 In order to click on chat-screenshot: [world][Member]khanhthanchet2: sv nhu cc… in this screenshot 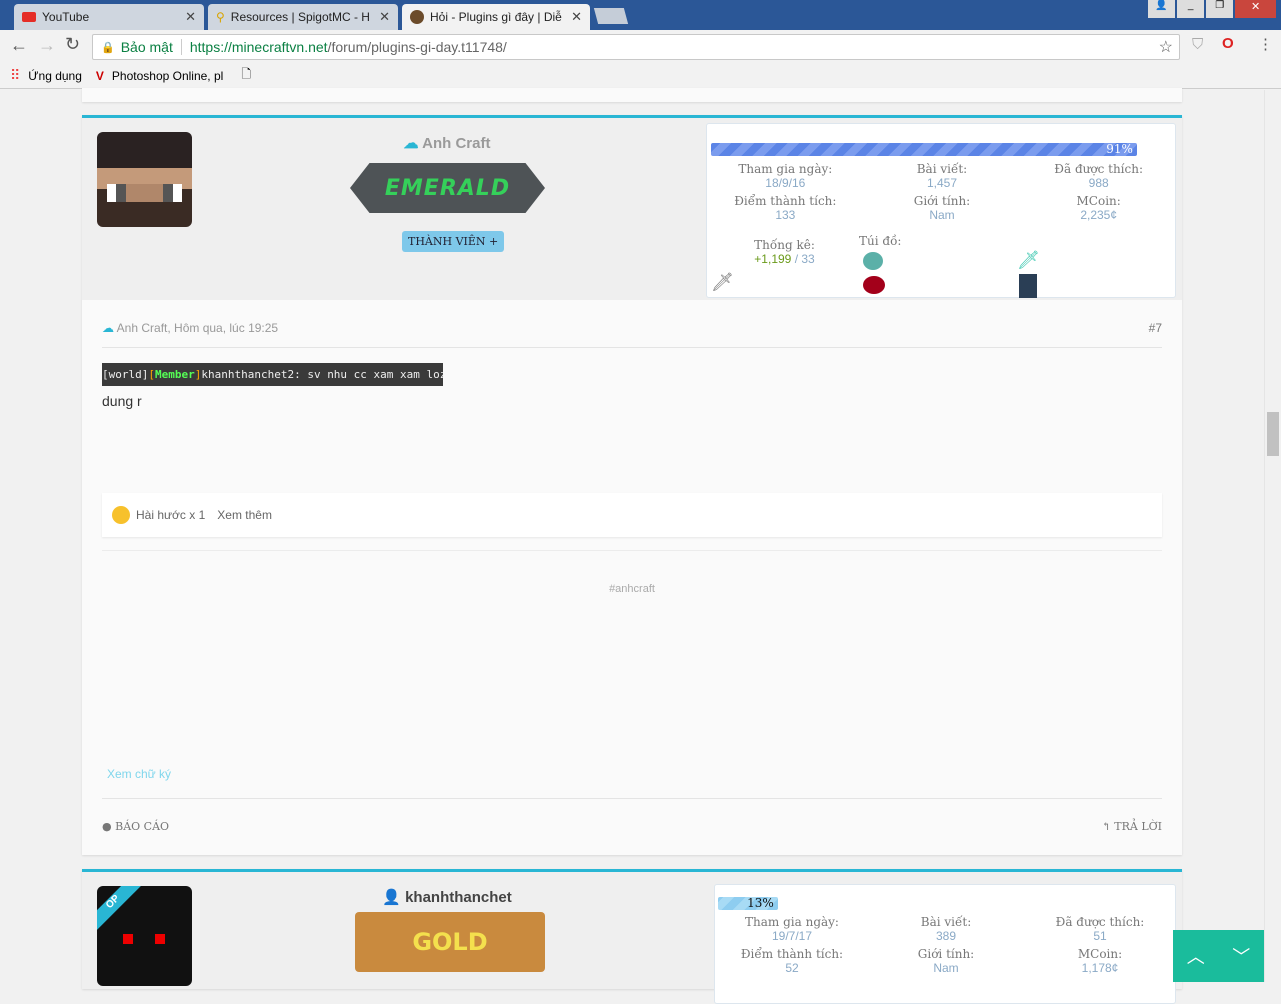, I will do `click(272, 374)`.